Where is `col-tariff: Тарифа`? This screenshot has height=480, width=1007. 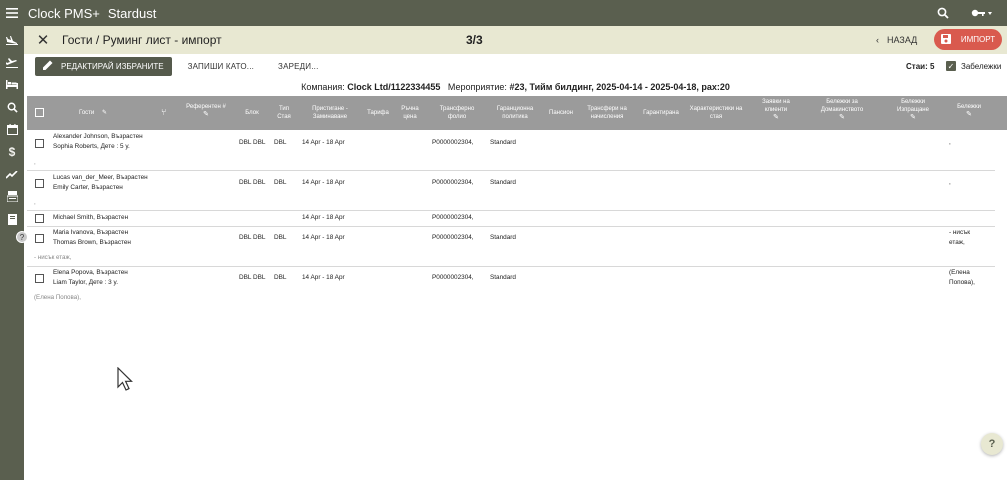
col-tariff: Тарифа is located at coordinates (378, 113).